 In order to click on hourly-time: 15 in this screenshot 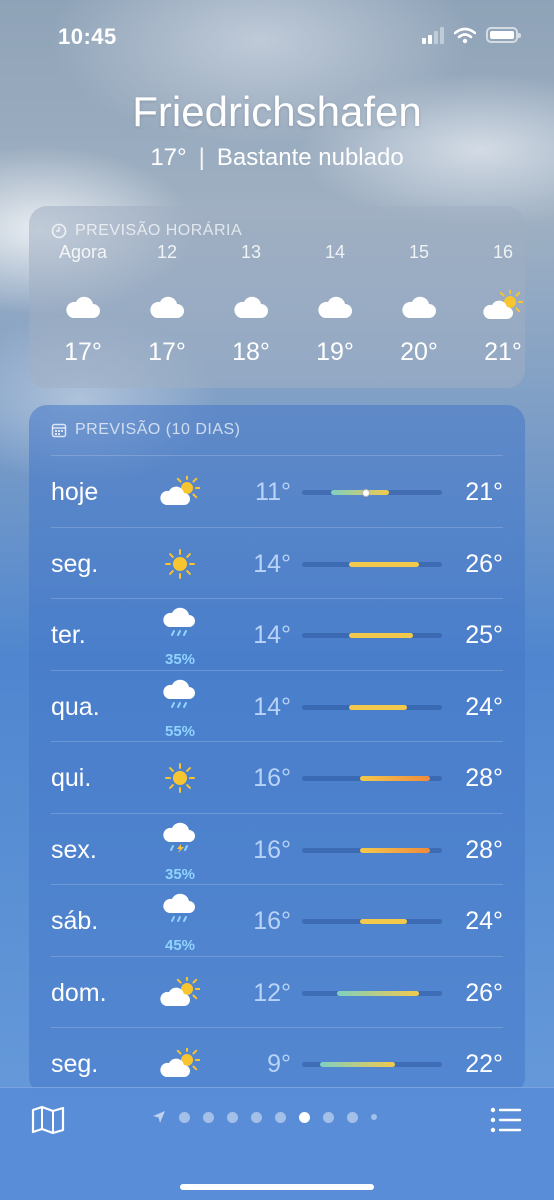, I will do `click(419, 252)`.